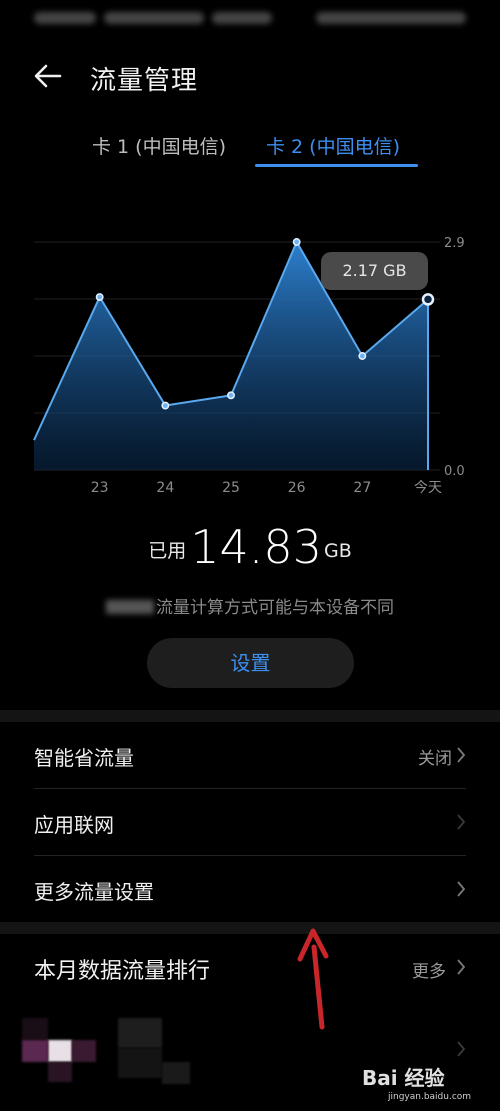 Image resolution: width=500 pixels, height=1111 pixels. What do you see at coordinates (48, 76) in the screenshot?
I see `back-arrow-icon` at bounding box center [48, 76].